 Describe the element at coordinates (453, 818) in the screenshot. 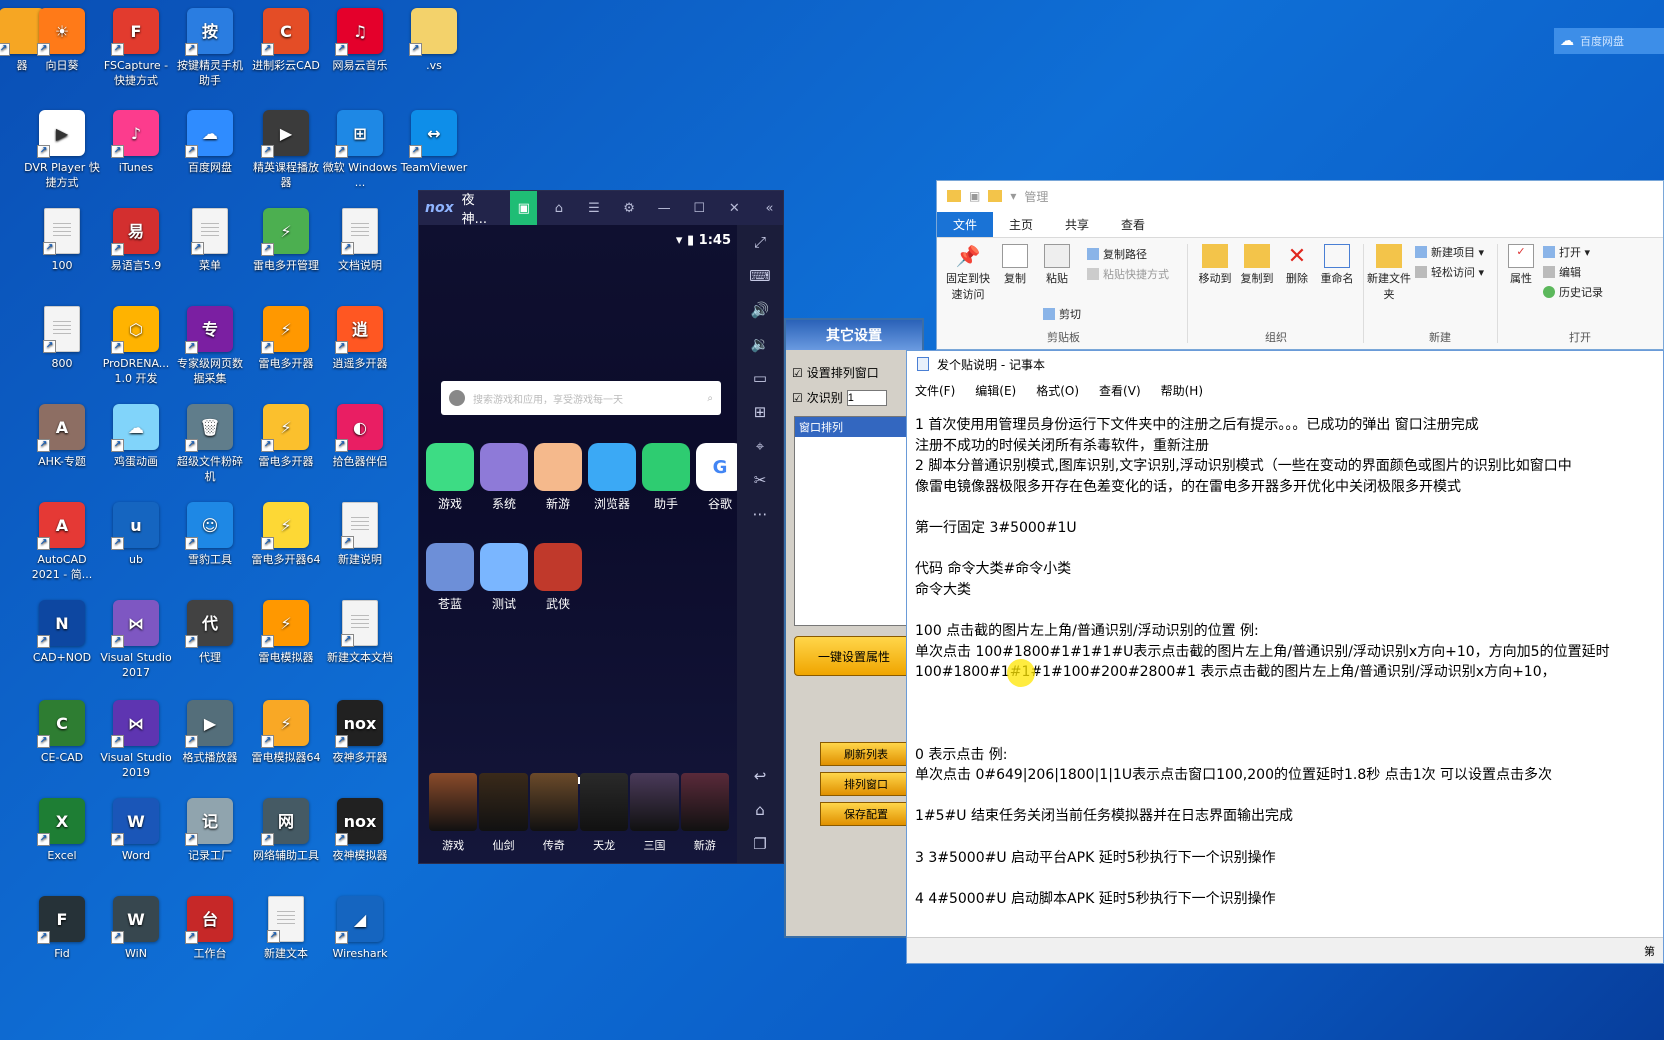

I see `game-thumbnail: 游戏` at that location.